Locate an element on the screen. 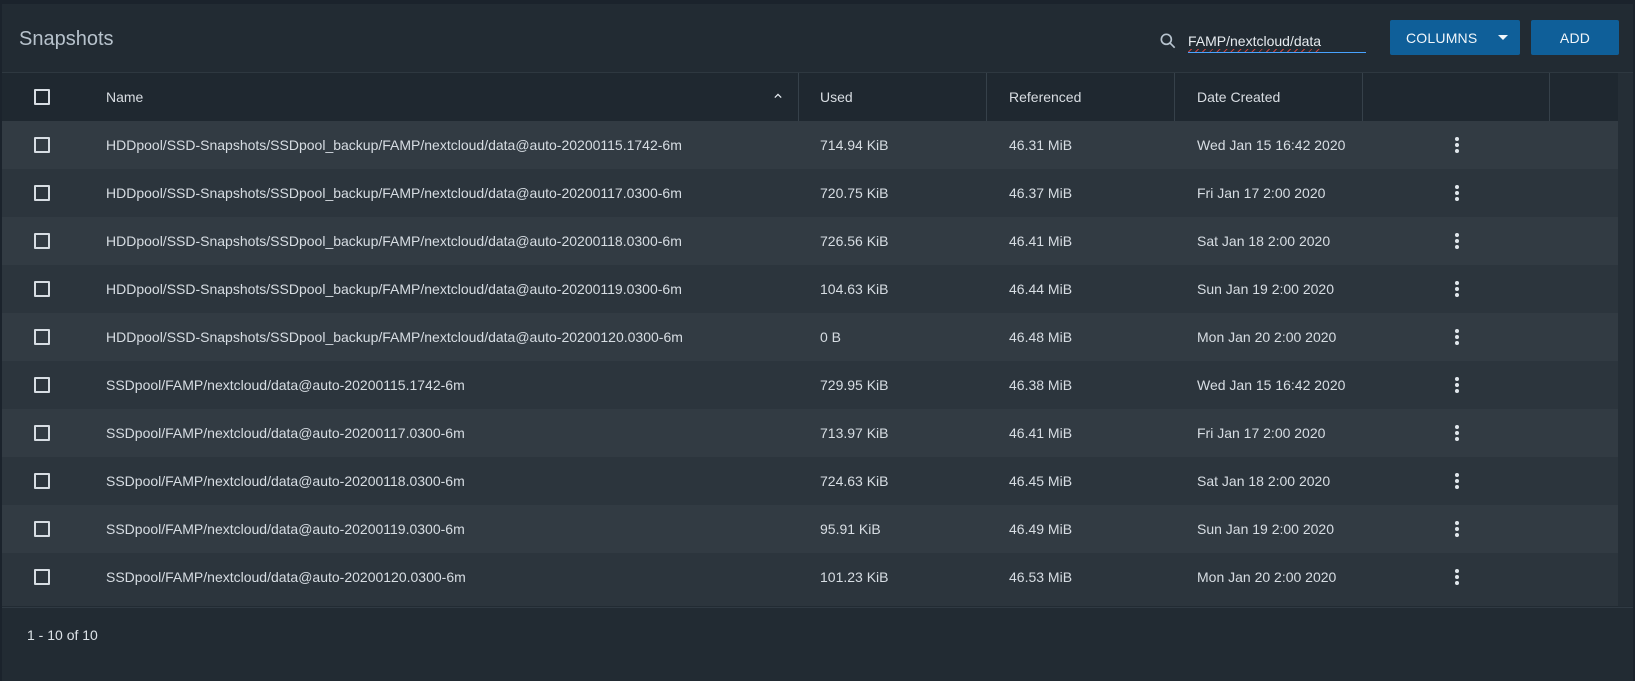  referenced-value: 46.45 MiB is located at coordinates (1041, 481).